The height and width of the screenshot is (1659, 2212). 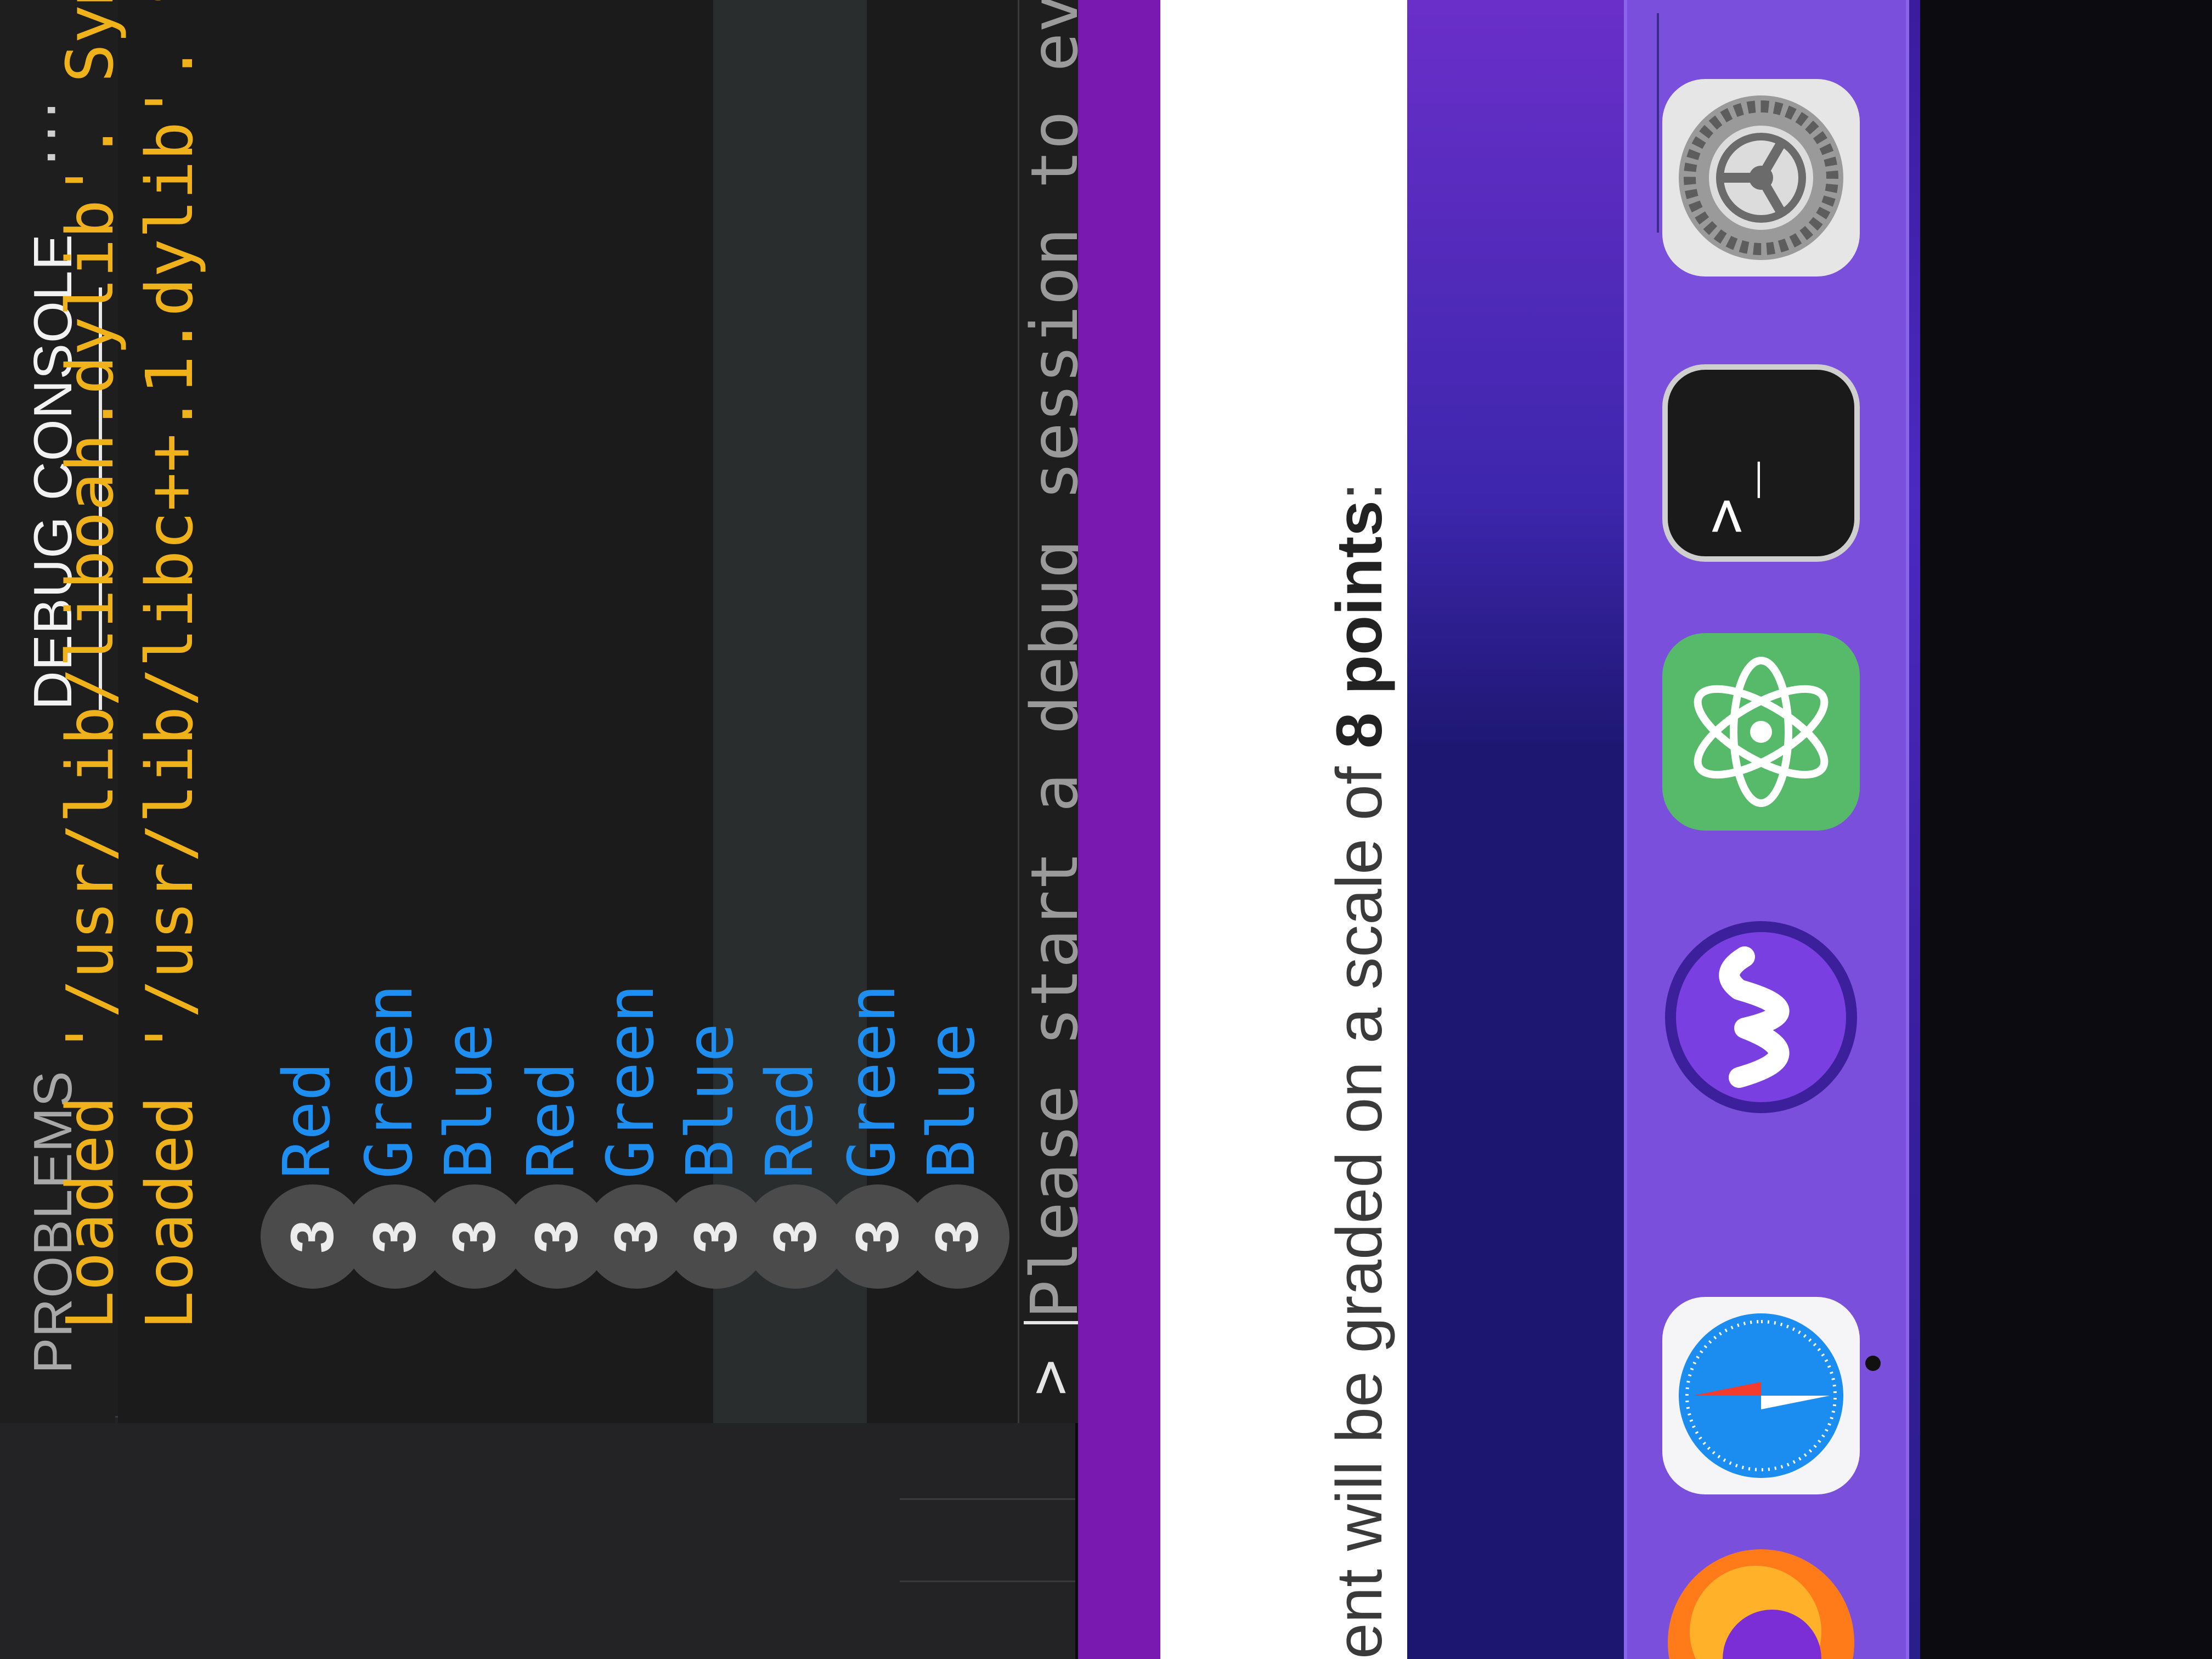 What do you see at coordinates (1359, 1204) in the screenshot?
I see `grading-prefix: ent will be graded on a scale of` at bounding box center [1359, 1204].